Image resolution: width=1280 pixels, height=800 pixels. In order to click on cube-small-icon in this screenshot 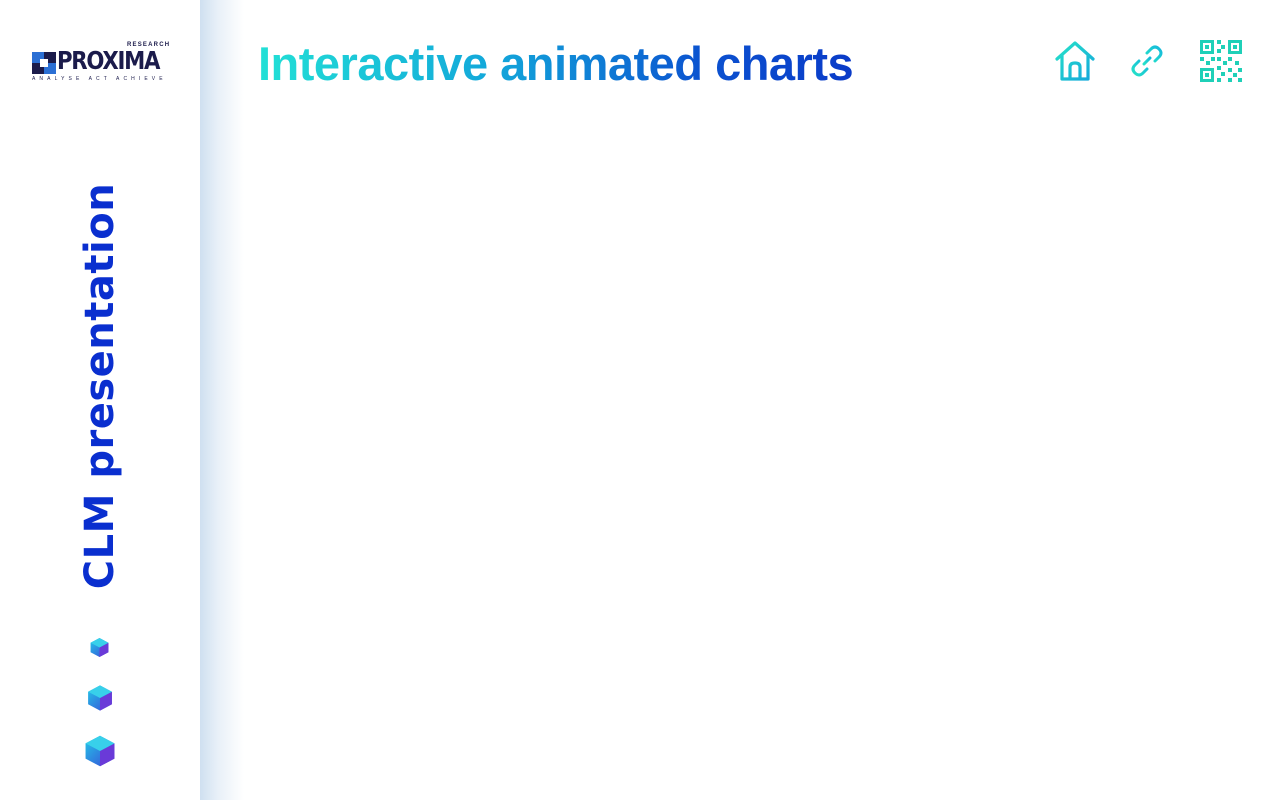, I will do `click(99, 647)`.